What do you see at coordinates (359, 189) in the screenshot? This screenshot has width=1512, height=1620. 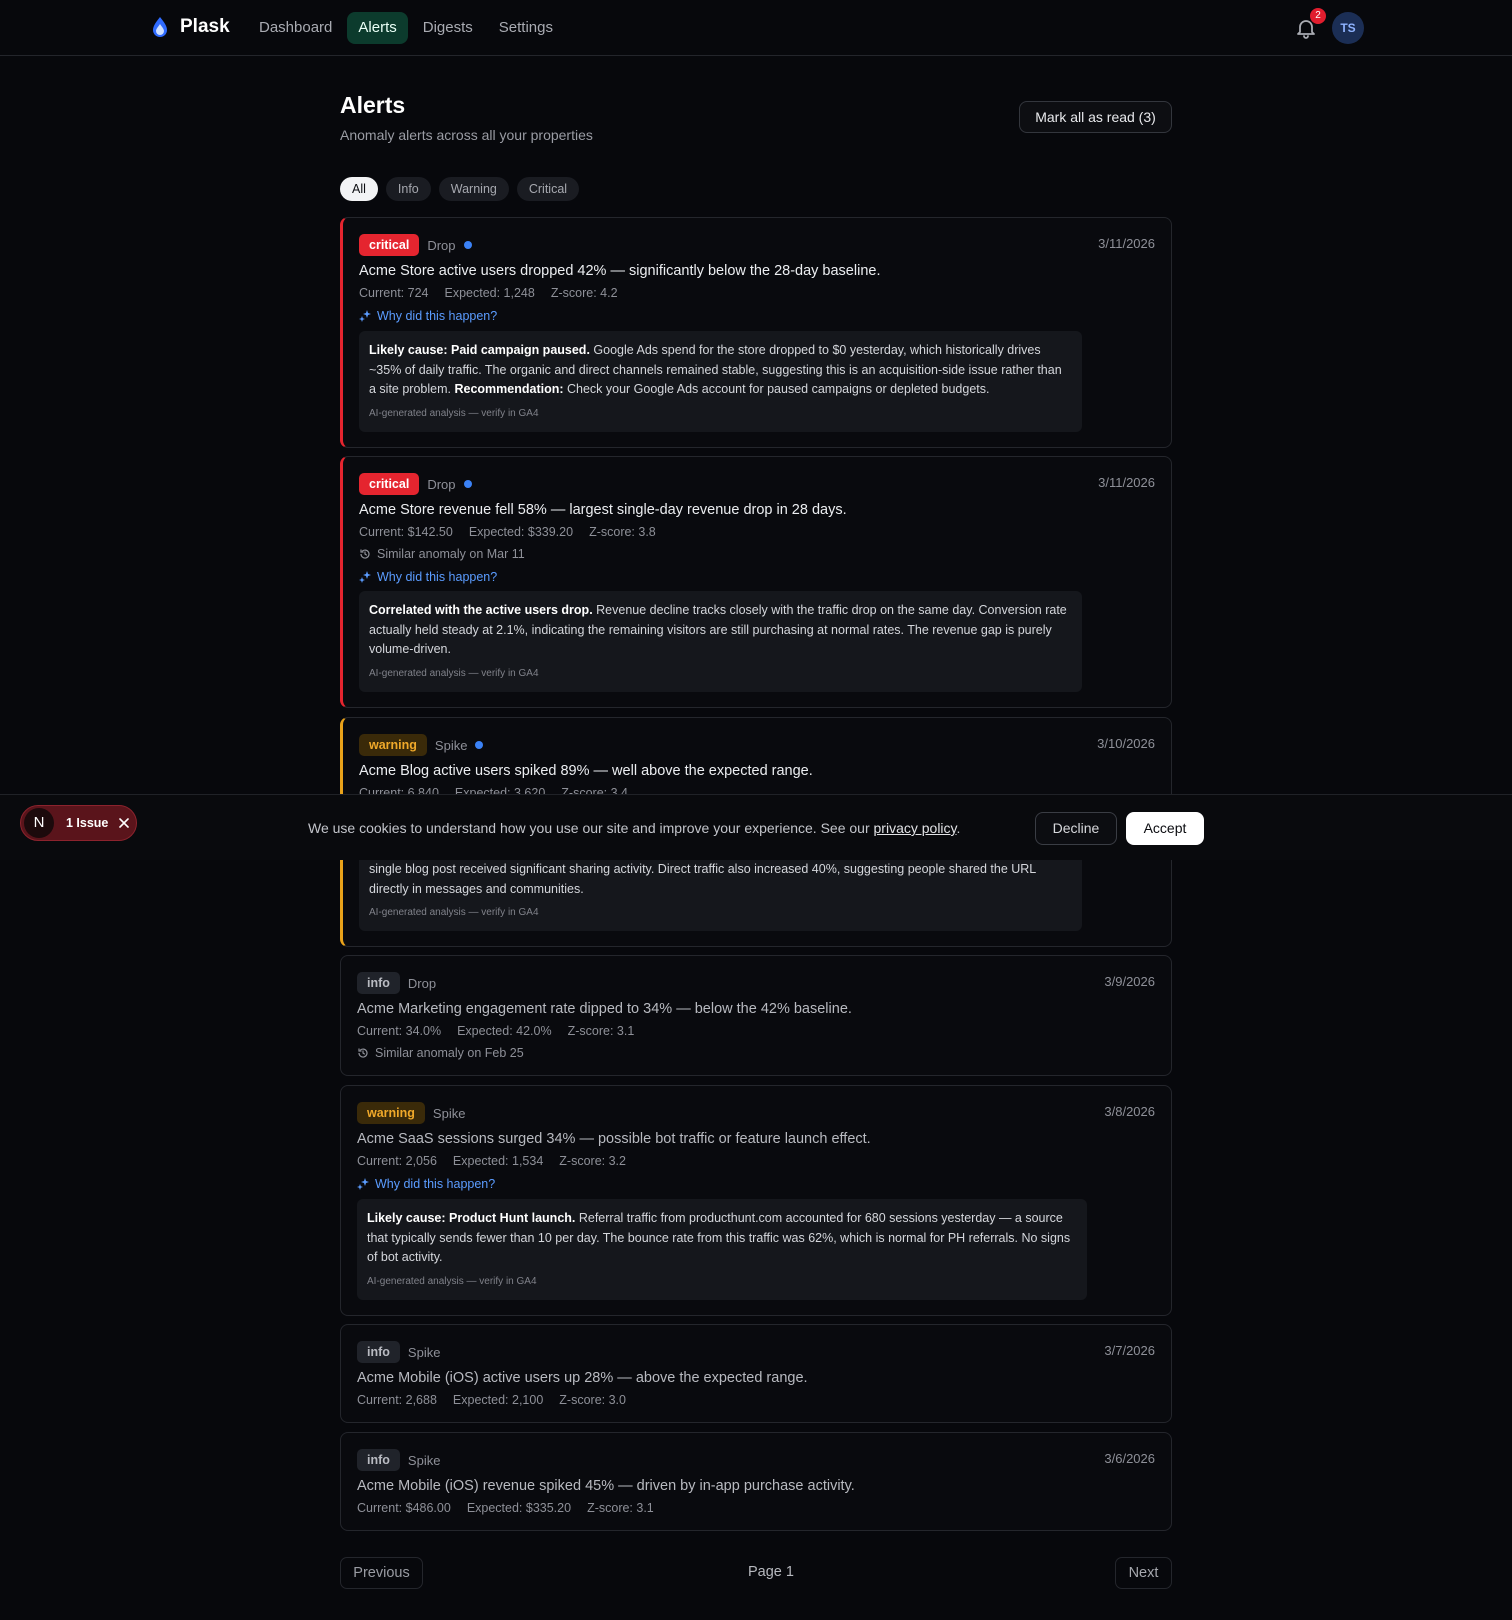 I see `filter-all: All` at bounding box center [359, 189].